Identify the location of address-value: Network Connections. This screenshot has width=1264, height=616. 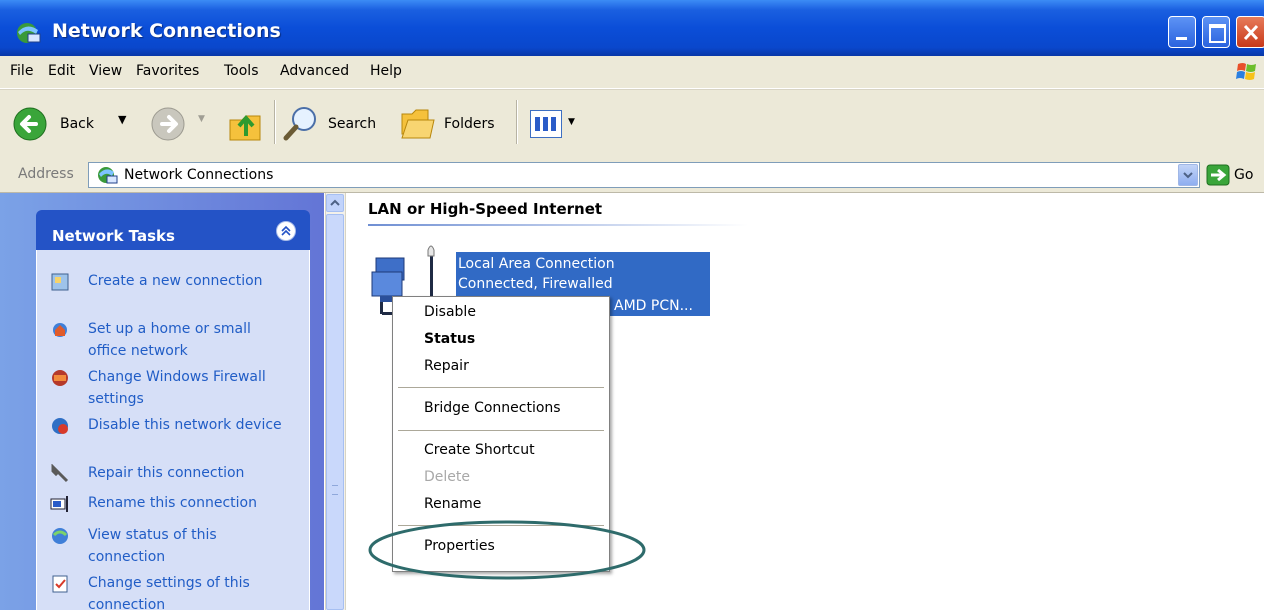
(199, 175).